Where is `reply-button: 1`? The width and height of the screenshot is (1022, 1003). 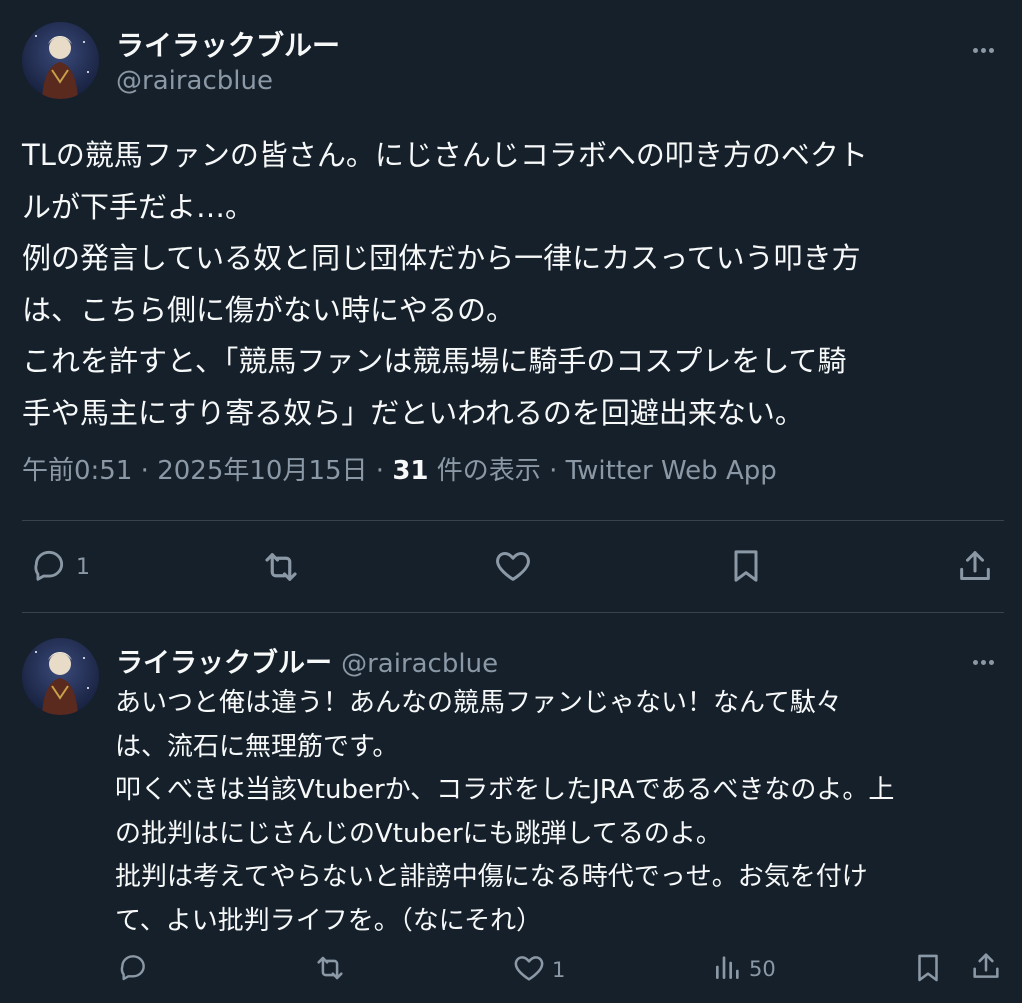 reply-button: 1 is located at coordinates (60, 567).